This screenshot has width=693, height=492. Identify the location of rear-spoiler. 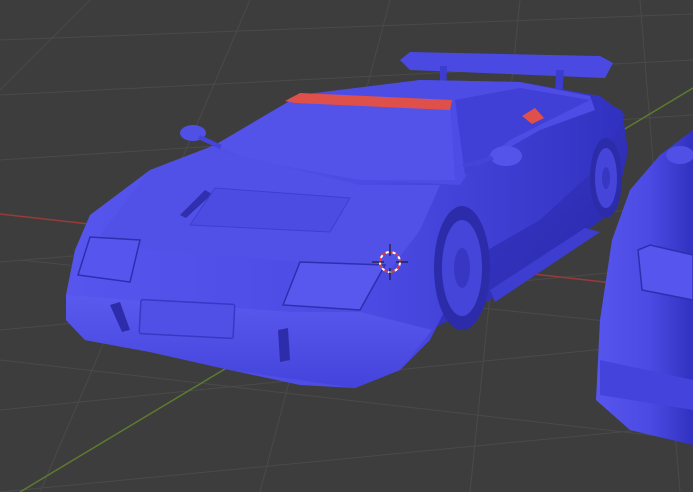
(506, 65).